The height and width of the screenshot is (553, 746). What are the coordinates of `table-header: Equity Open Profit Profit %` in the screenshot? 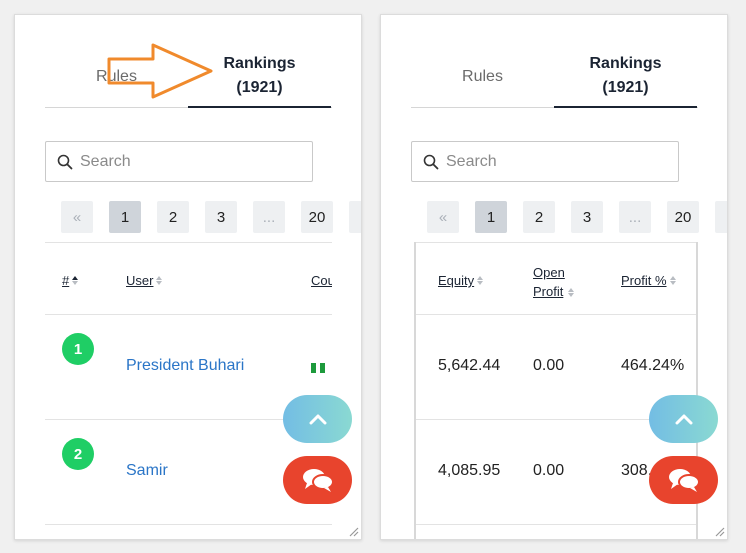 It's located at (556, 278).